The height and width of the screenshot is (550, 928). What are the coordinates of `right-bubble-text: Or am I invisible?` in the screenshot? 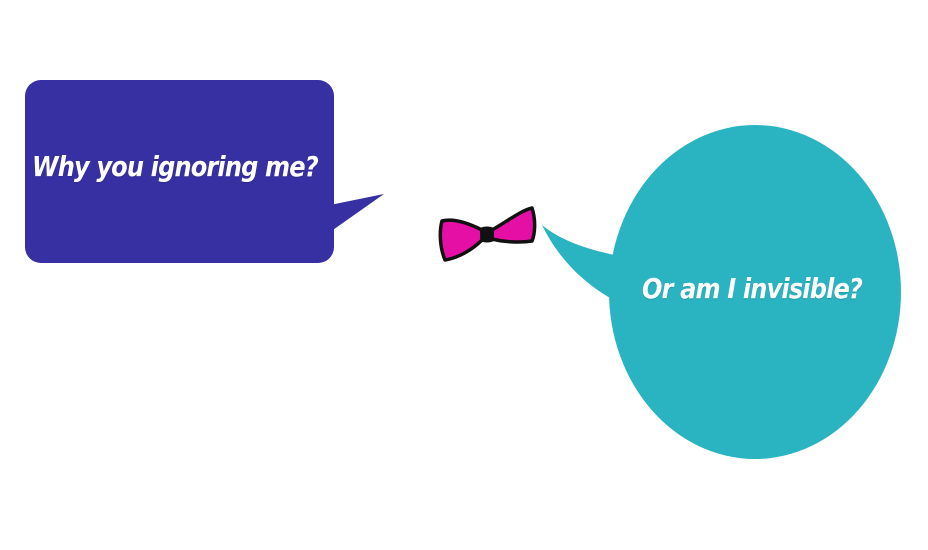 It's located at (752, 288).